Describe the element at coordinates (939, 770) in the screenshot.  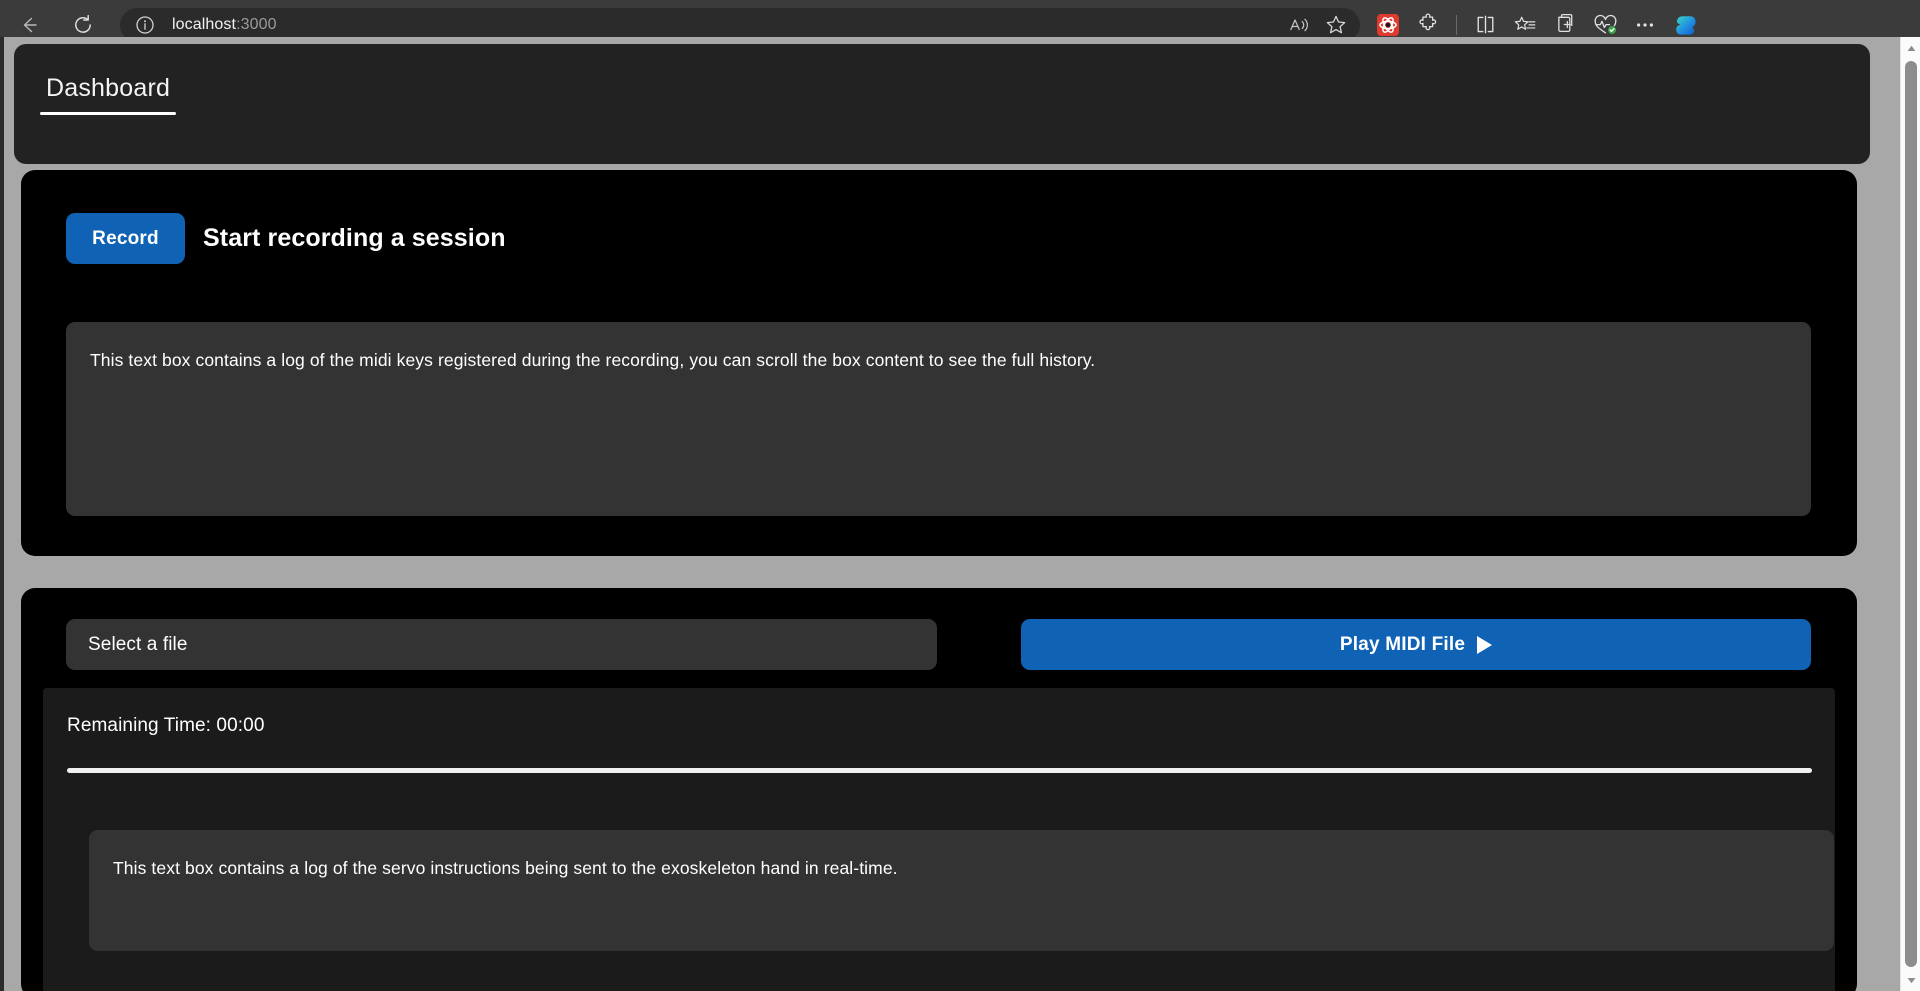
I see `playback-progress-bar` at that location.